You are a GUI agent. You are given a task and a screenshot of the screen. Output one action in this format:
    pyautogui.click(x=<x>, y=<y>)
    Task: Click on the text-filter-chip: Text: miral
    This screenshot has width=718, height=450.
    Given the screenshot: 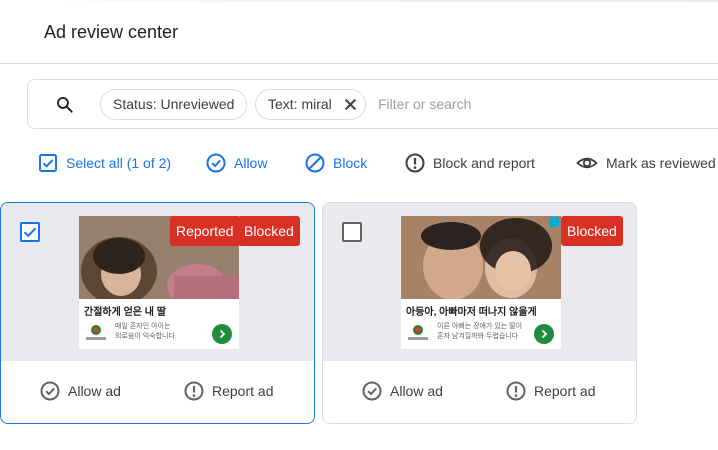 What is the action you would take?
    pyautogui.click(x=310, y=104)
    